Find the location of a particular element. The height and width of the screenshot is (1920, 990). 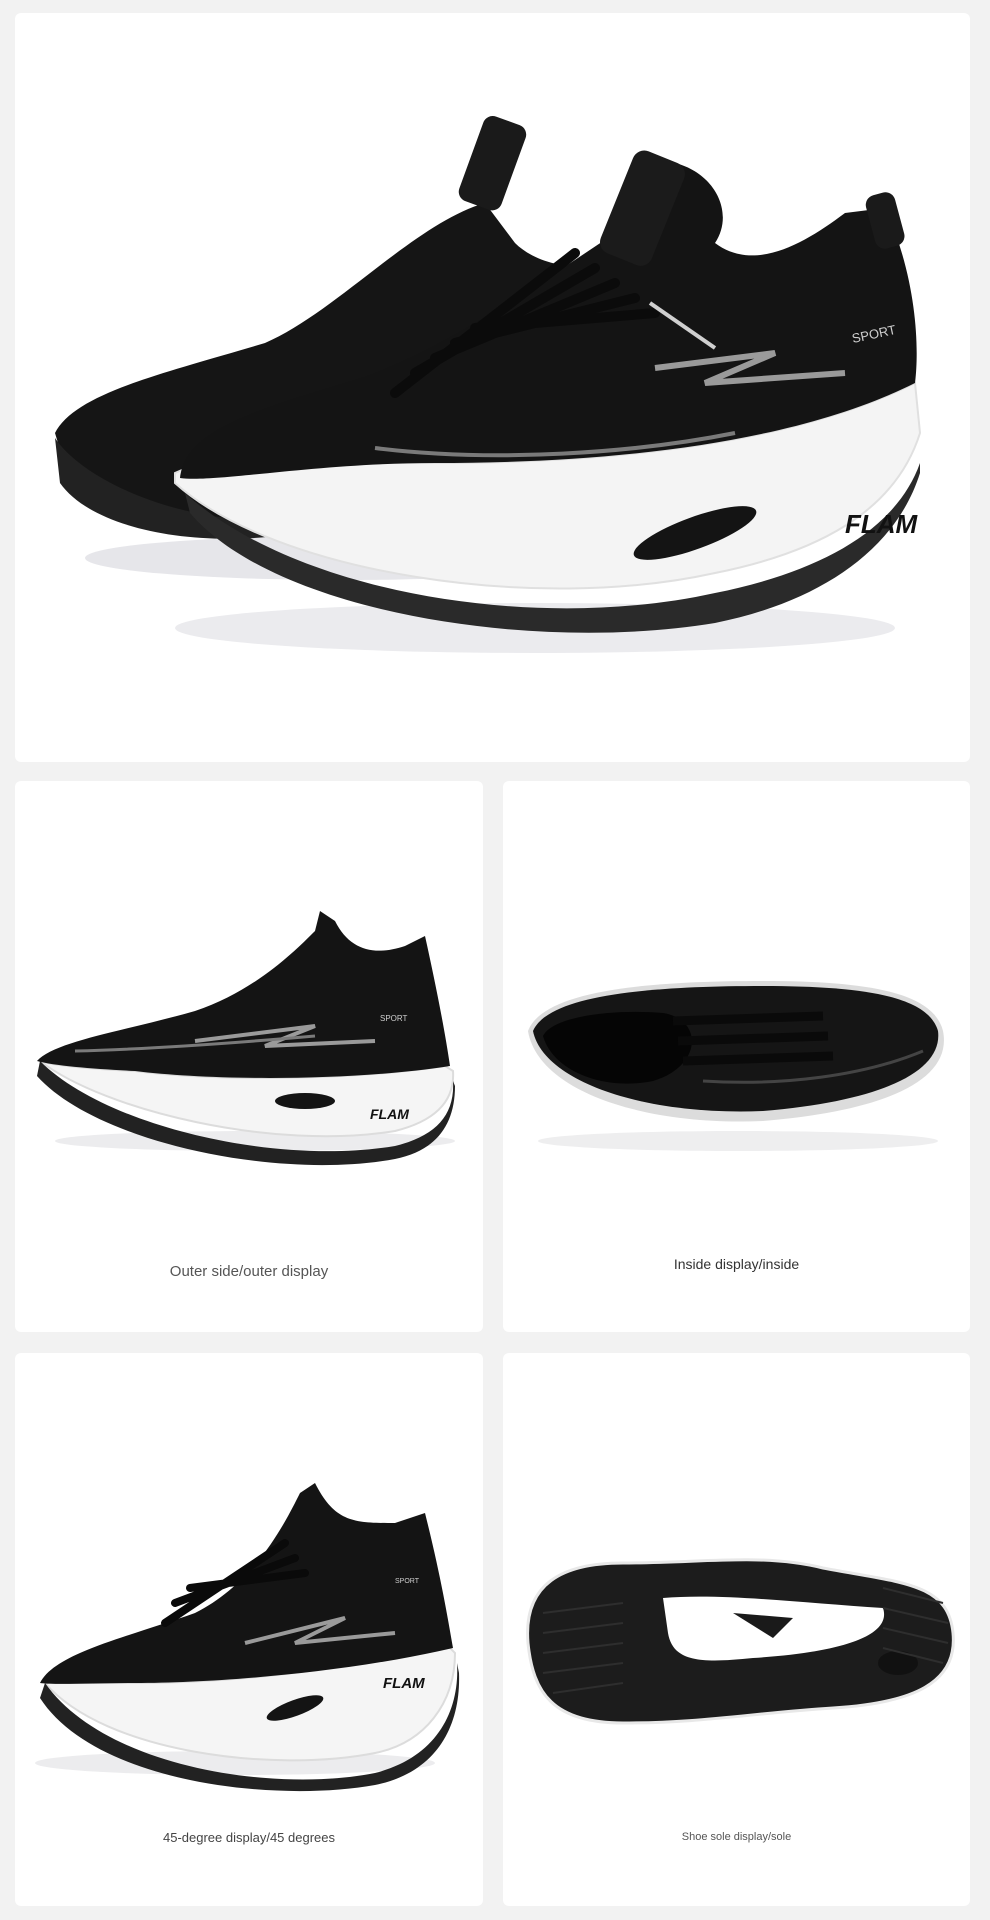

outer-side-card: FLAM SPORT Outer side/outer display is located at coordinates (249, 1056).